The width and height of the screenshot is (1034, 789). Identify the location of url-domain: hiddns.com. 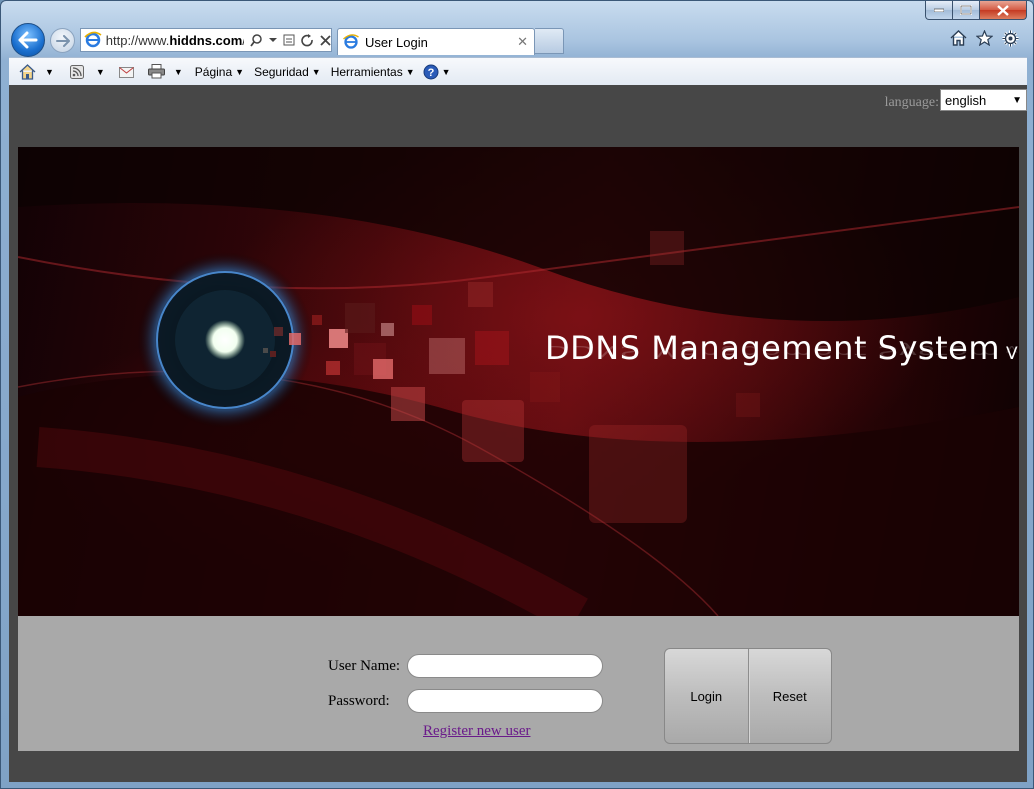
(206, 40).